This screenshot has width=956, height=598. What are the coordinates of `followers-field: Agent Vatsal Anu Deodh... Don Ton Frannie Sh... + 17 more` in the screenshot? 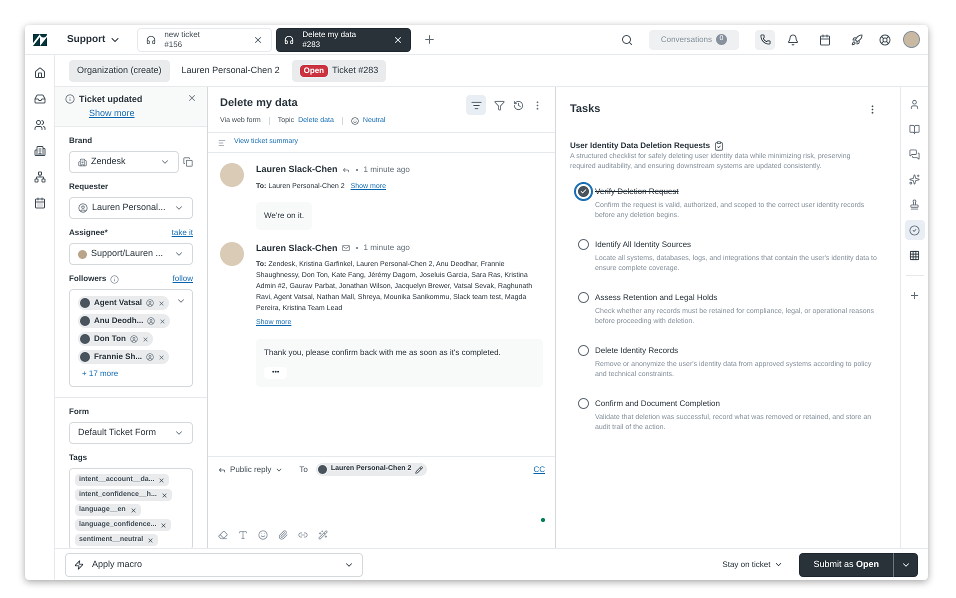 It's located at (131, 338).